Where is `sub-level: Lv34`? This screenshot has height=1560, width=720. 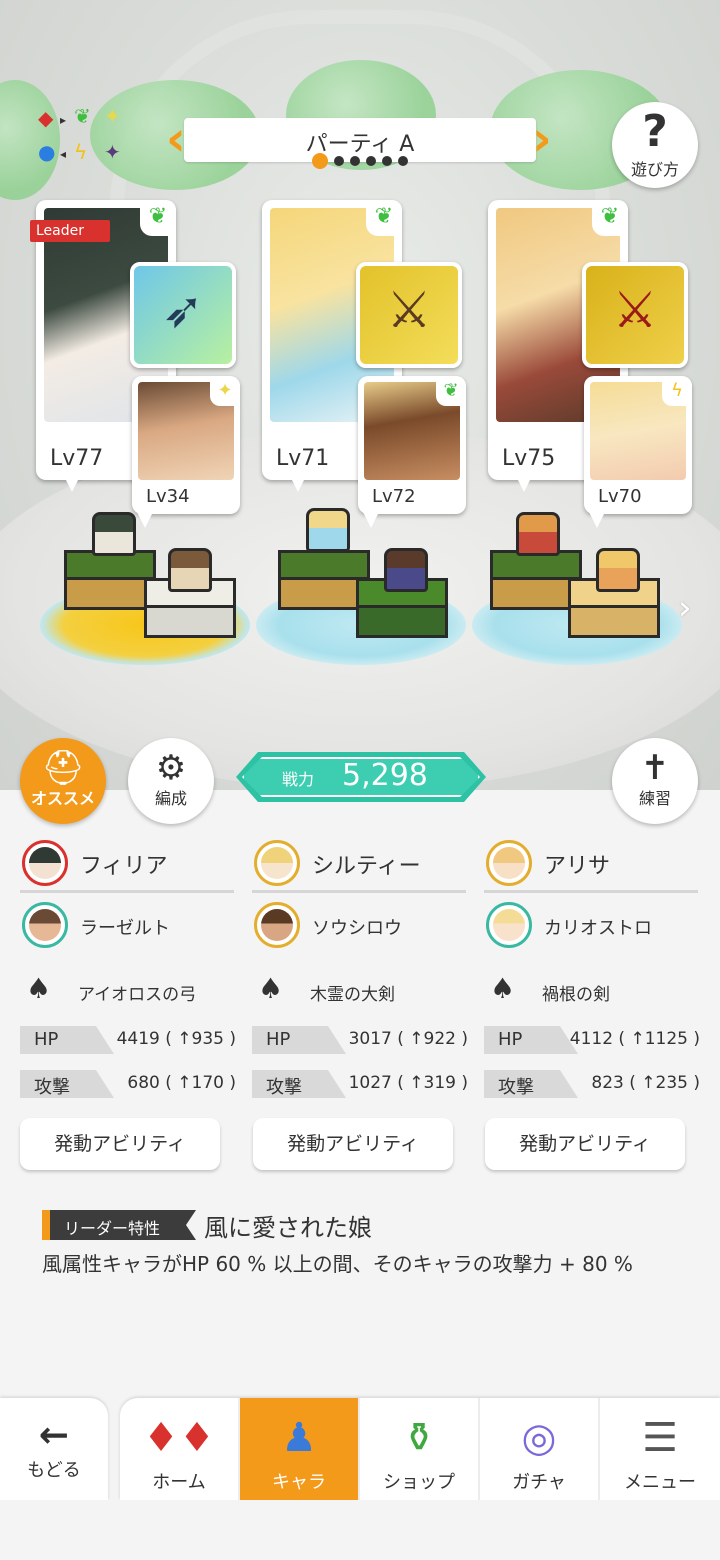
sub-level: Lv34 is located at coordinates (168, 496).